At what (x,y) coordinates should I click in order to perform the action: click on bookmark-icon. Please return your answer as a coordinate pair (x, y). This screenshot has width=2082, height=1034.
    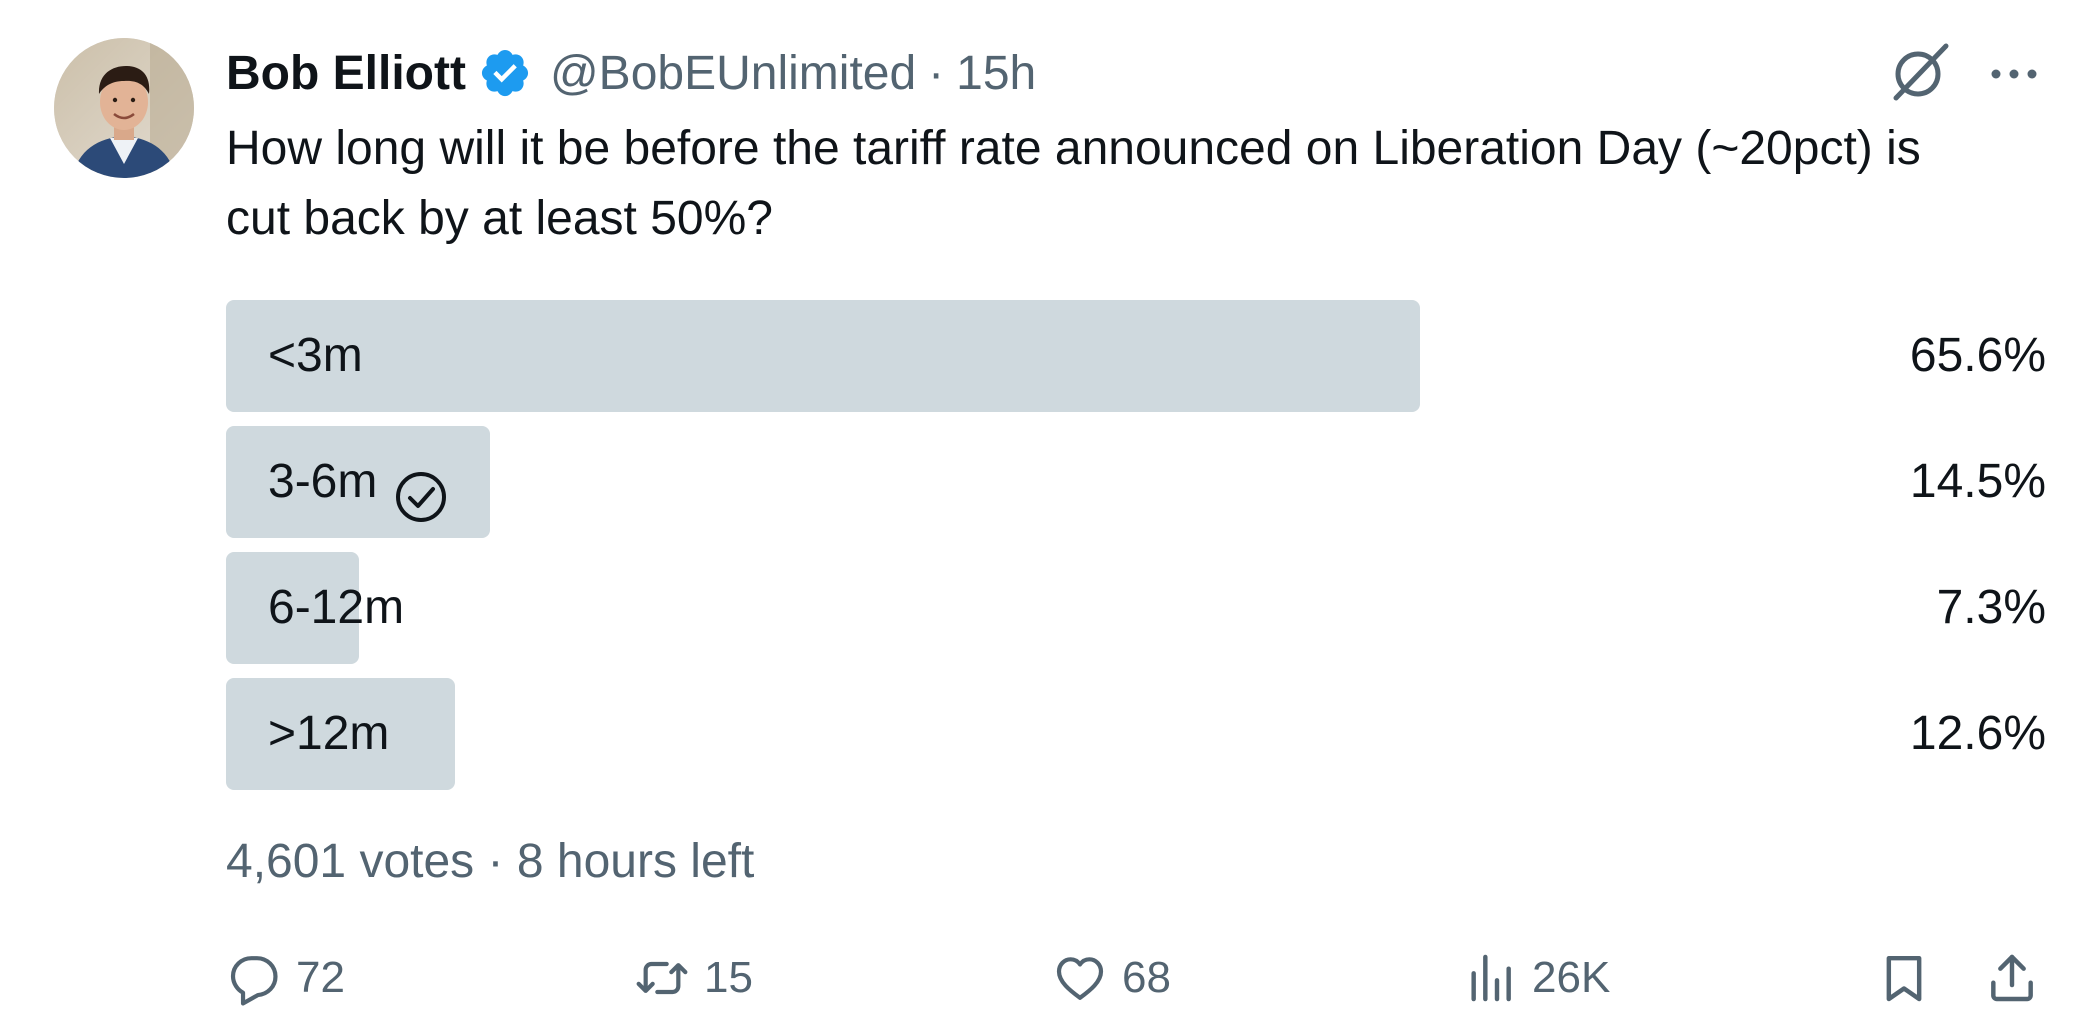
    Looking at the image, I should click on (1904, 978).